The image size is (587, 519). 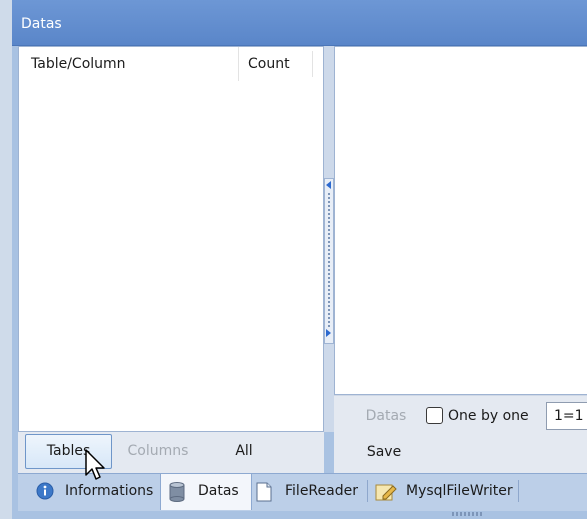 I want to click on all-button: All, so click(x=244, y=451).